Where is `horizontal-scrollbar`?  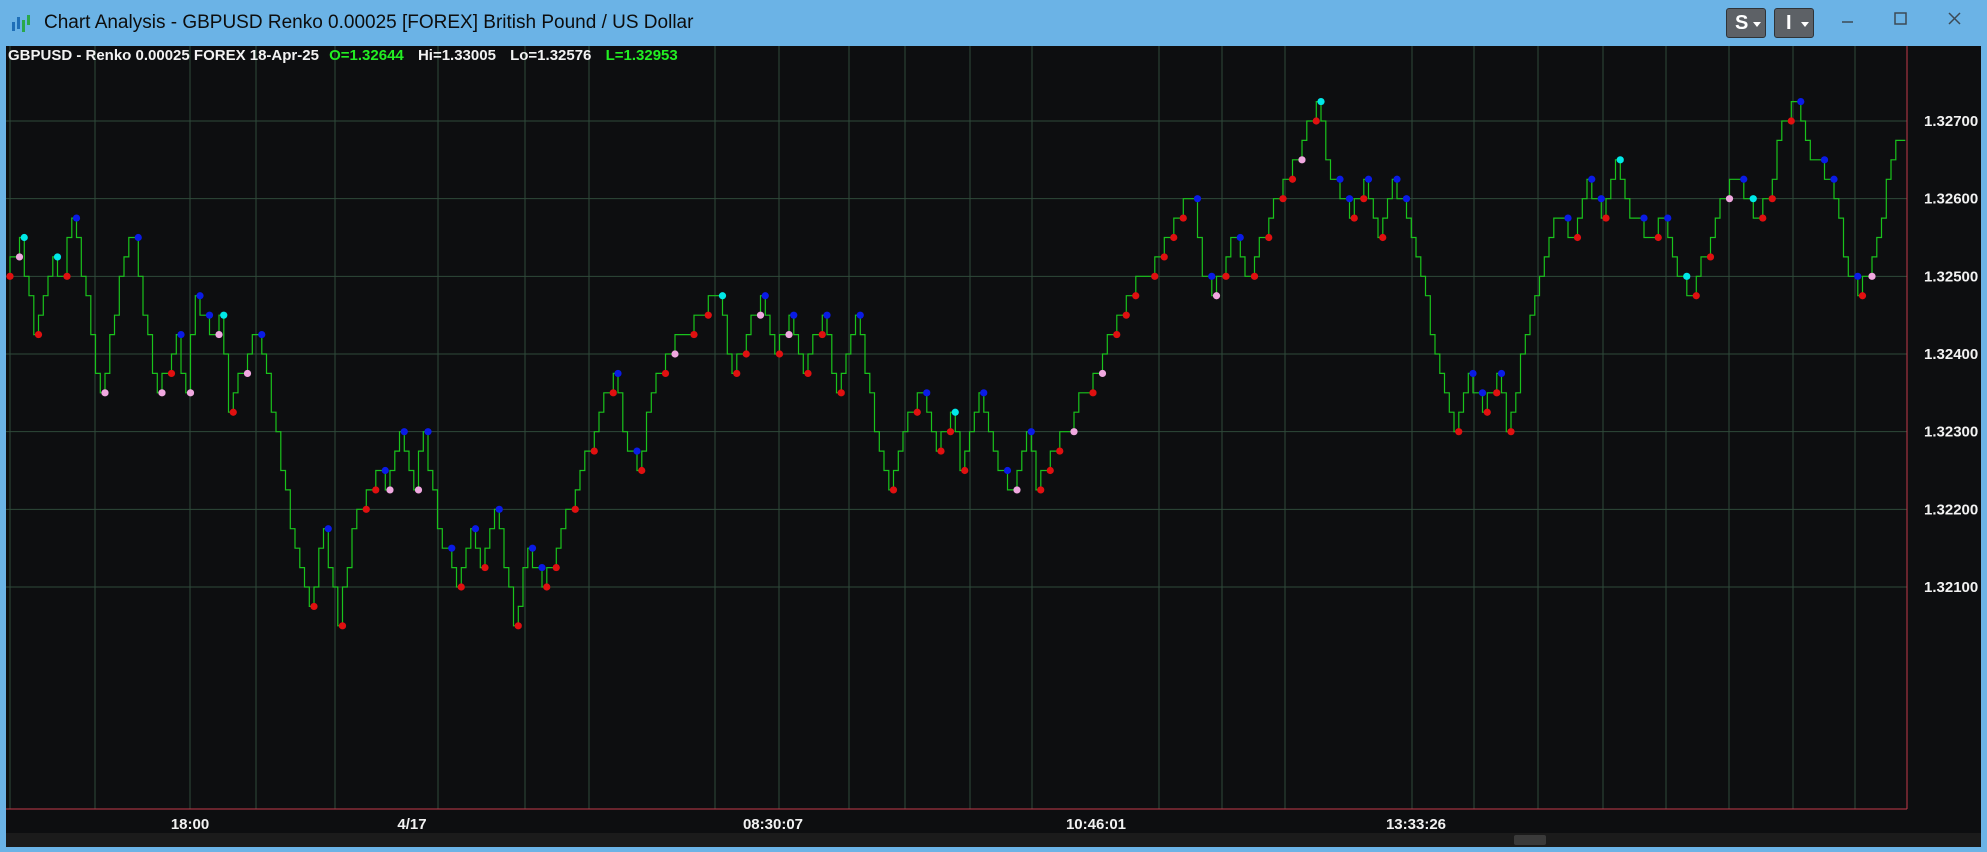
horizontal-scrollbar is located at coordinates (993, 840).